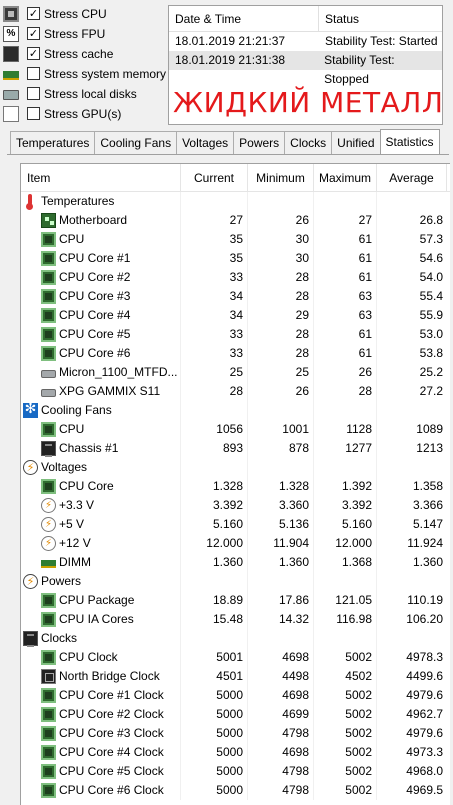  Describe the element at coordinates (62, 113) in the screenshot. I see `stress-option-gpu: Stress GPU(s)` at that location.